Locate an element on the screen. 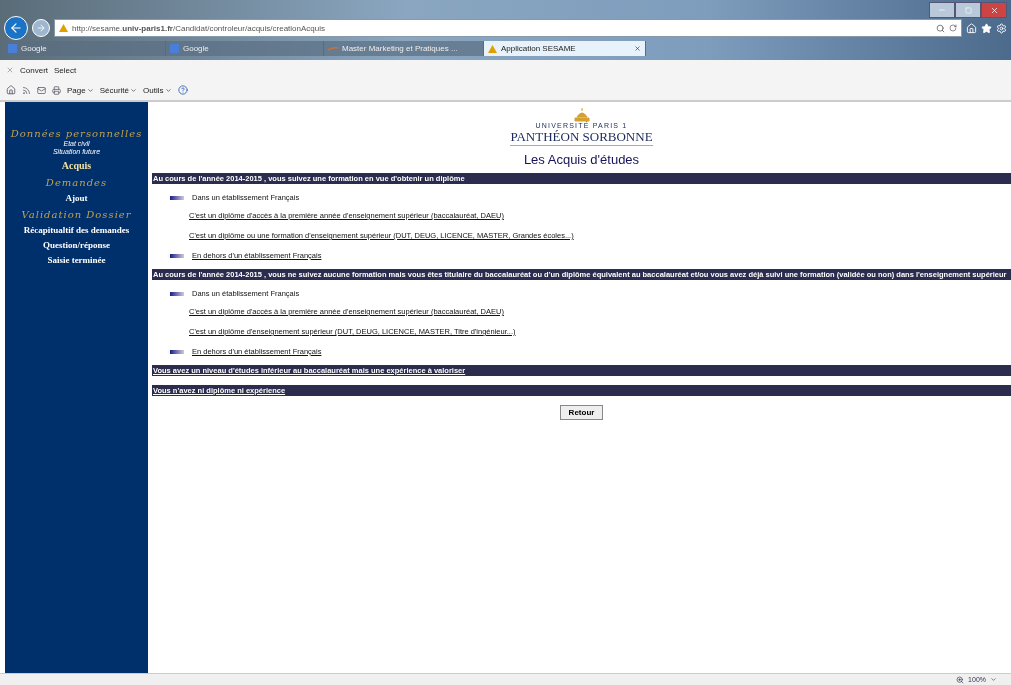 This screenshot has height=685, width=1011. sidebar-link: Récapitualtif des demandes is located at coordinates (76, 230).